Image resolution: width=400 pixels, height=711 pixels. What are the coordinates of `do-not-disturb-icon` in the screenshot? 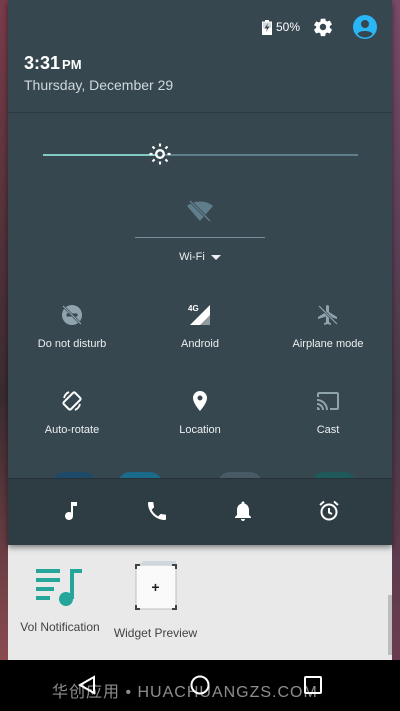 It's located at (72, 315).